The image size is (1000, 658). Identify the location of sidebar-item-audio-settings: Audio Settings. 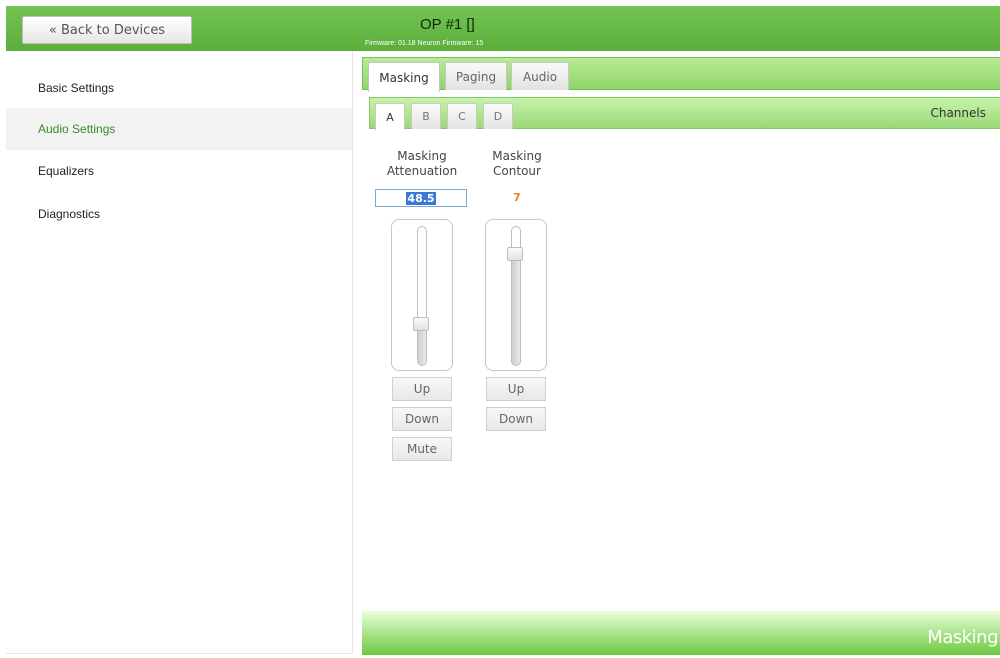
(179, 129).